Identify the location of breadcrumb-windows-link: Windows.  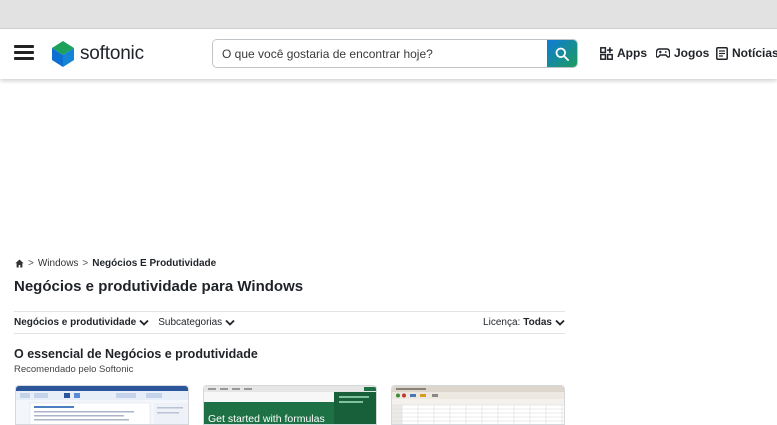
(58, 263).